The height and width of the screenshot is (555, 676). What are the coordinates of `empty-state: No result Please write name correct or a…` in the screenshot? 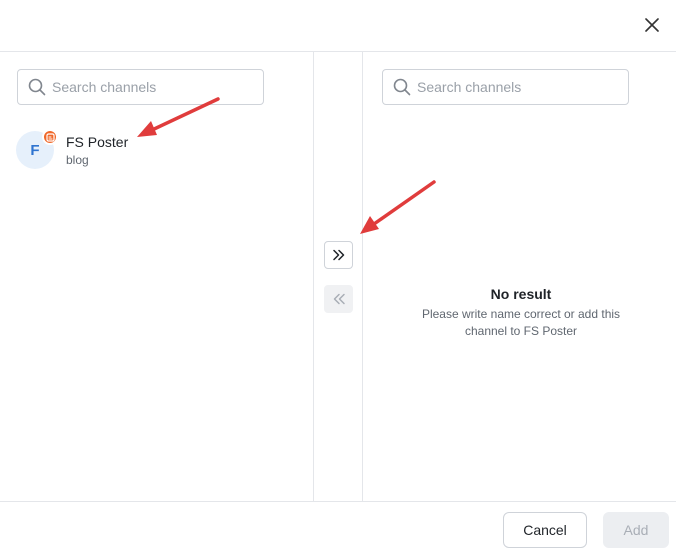 It's located at (521, 312).